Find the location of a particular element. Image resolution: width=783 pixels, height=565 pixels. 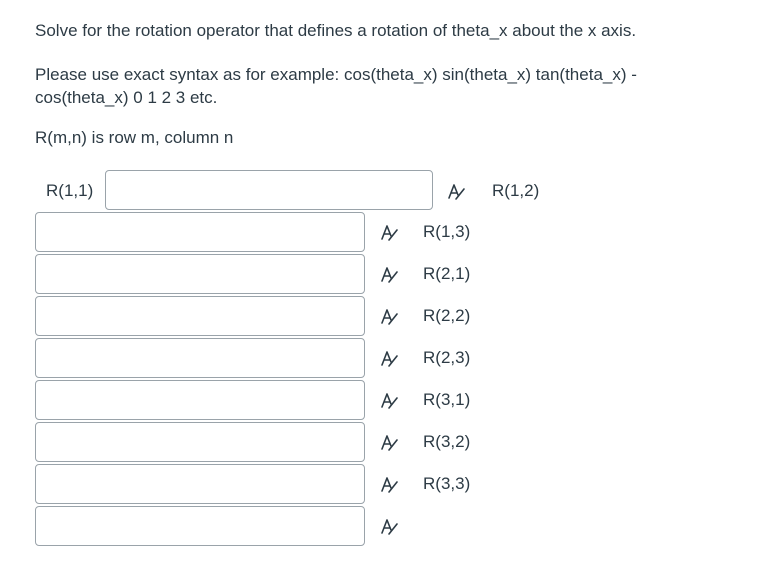

input-r31-box is located at coordinates (200, 442).